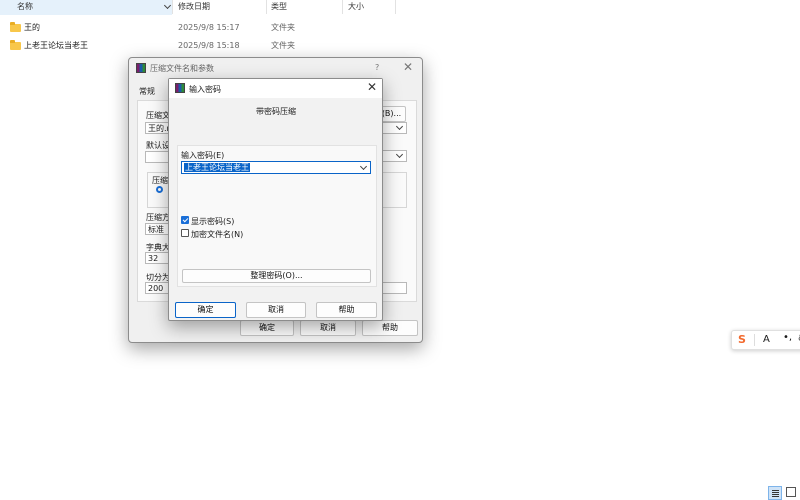  Describe the element at coordinates (158, 115) in the screenshot. I see `archive-name-label: 压缩文` at that location.